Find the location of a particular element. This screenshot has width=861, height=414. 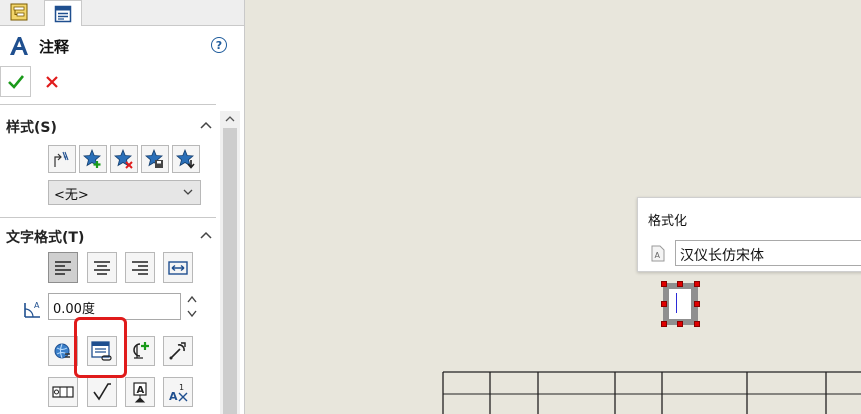

property-manager-icon is located at coordinates (63, 13).